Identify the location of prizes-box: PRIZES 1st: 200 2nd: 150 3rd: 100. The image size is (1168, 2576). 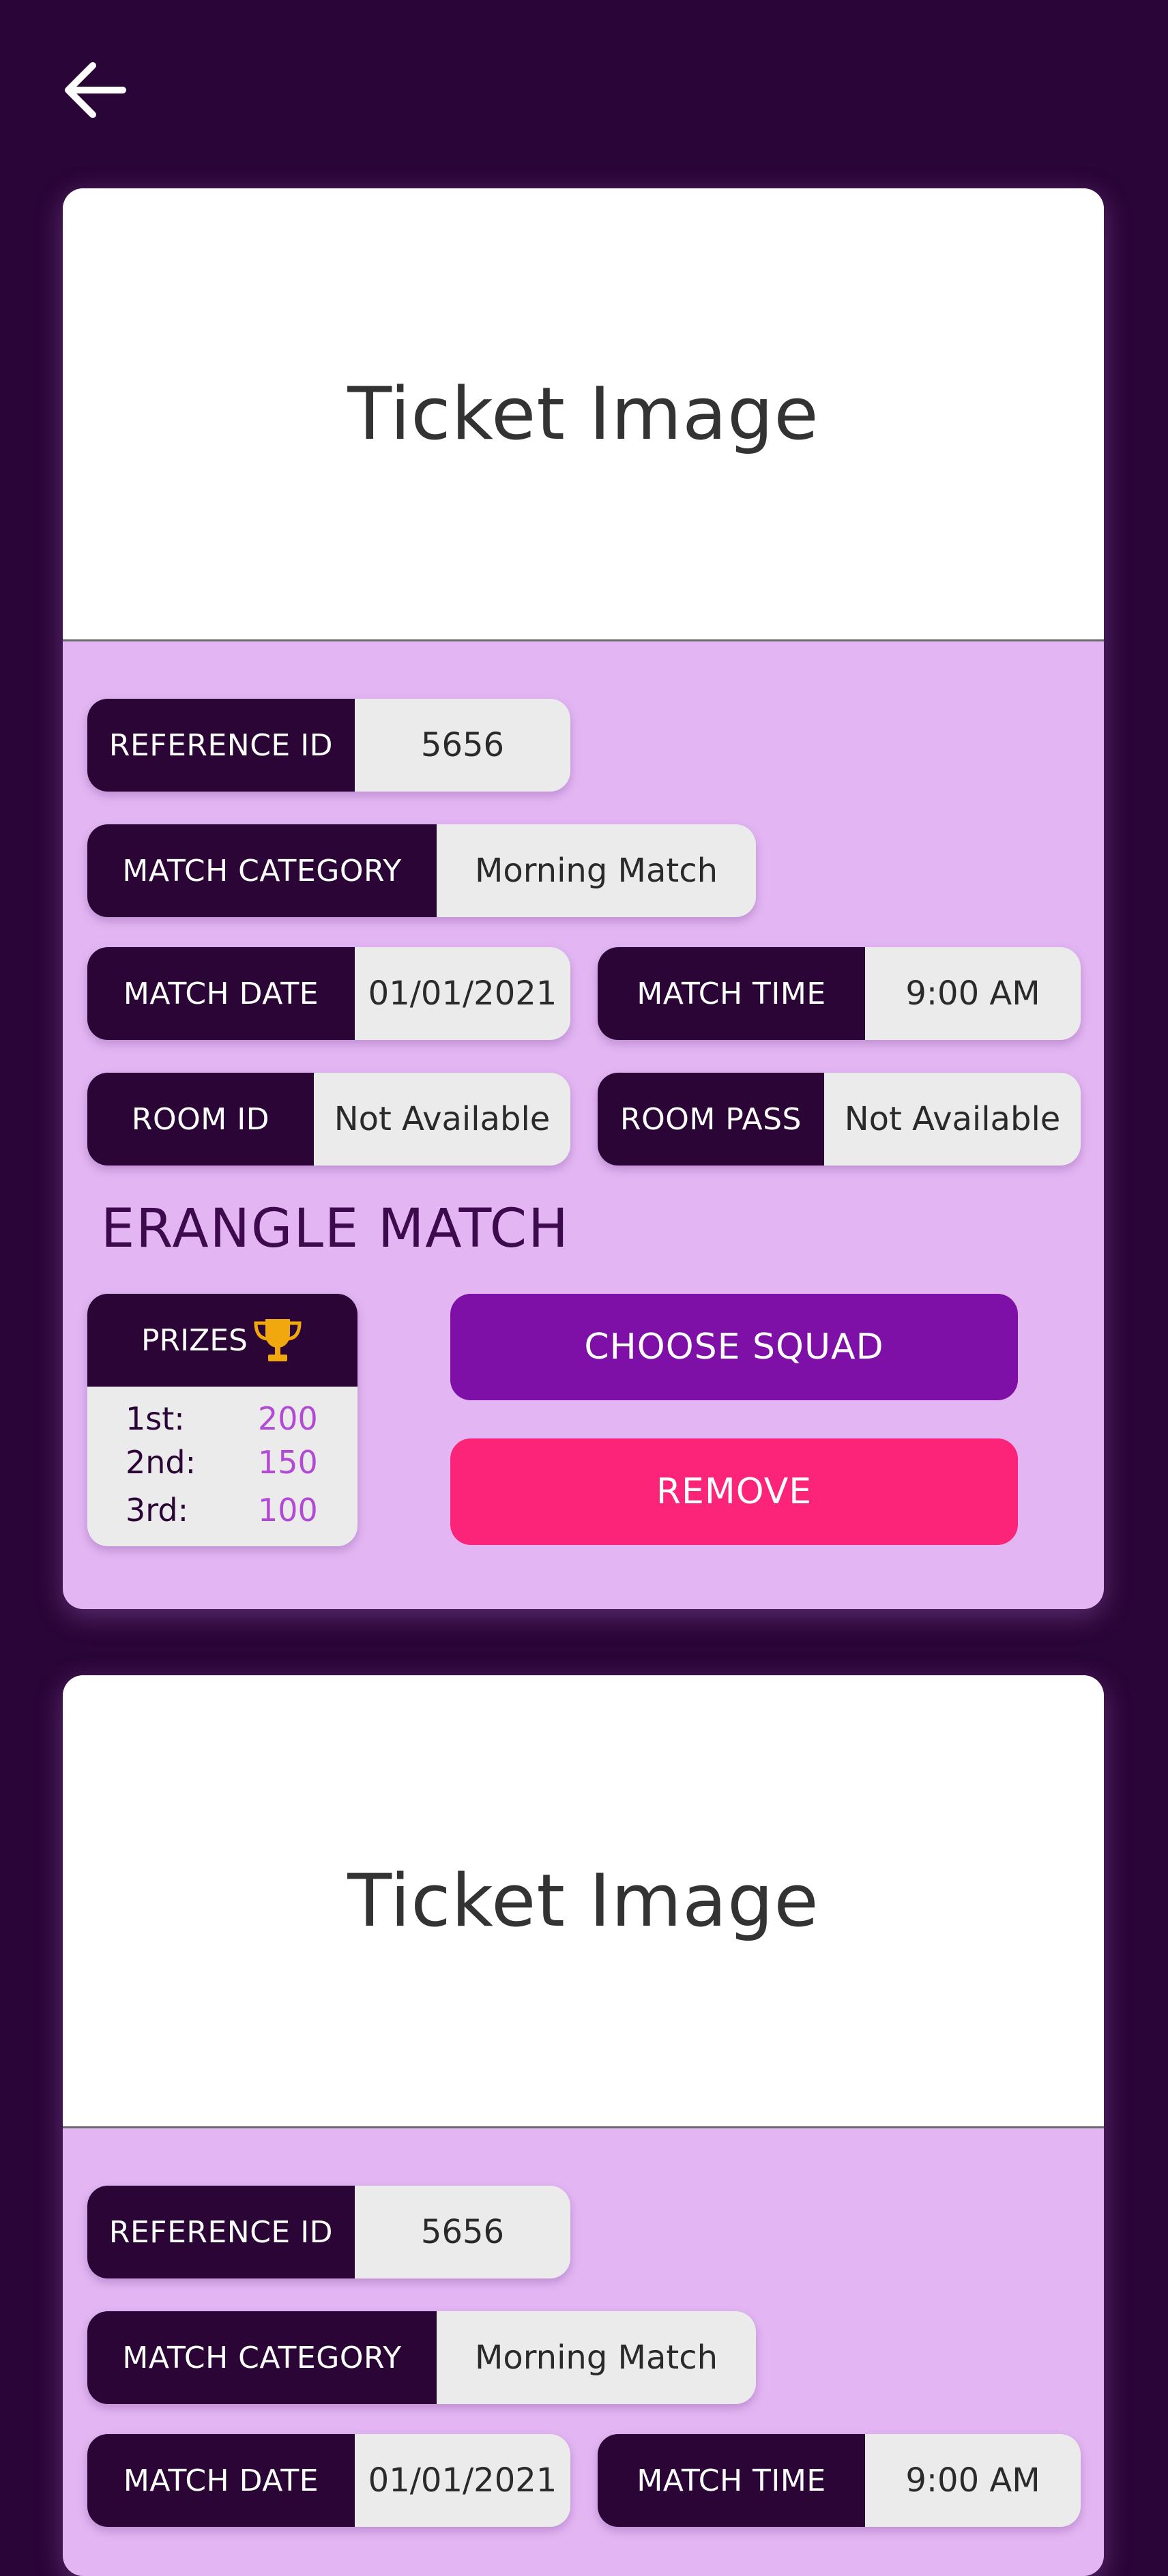
(222, 1420).